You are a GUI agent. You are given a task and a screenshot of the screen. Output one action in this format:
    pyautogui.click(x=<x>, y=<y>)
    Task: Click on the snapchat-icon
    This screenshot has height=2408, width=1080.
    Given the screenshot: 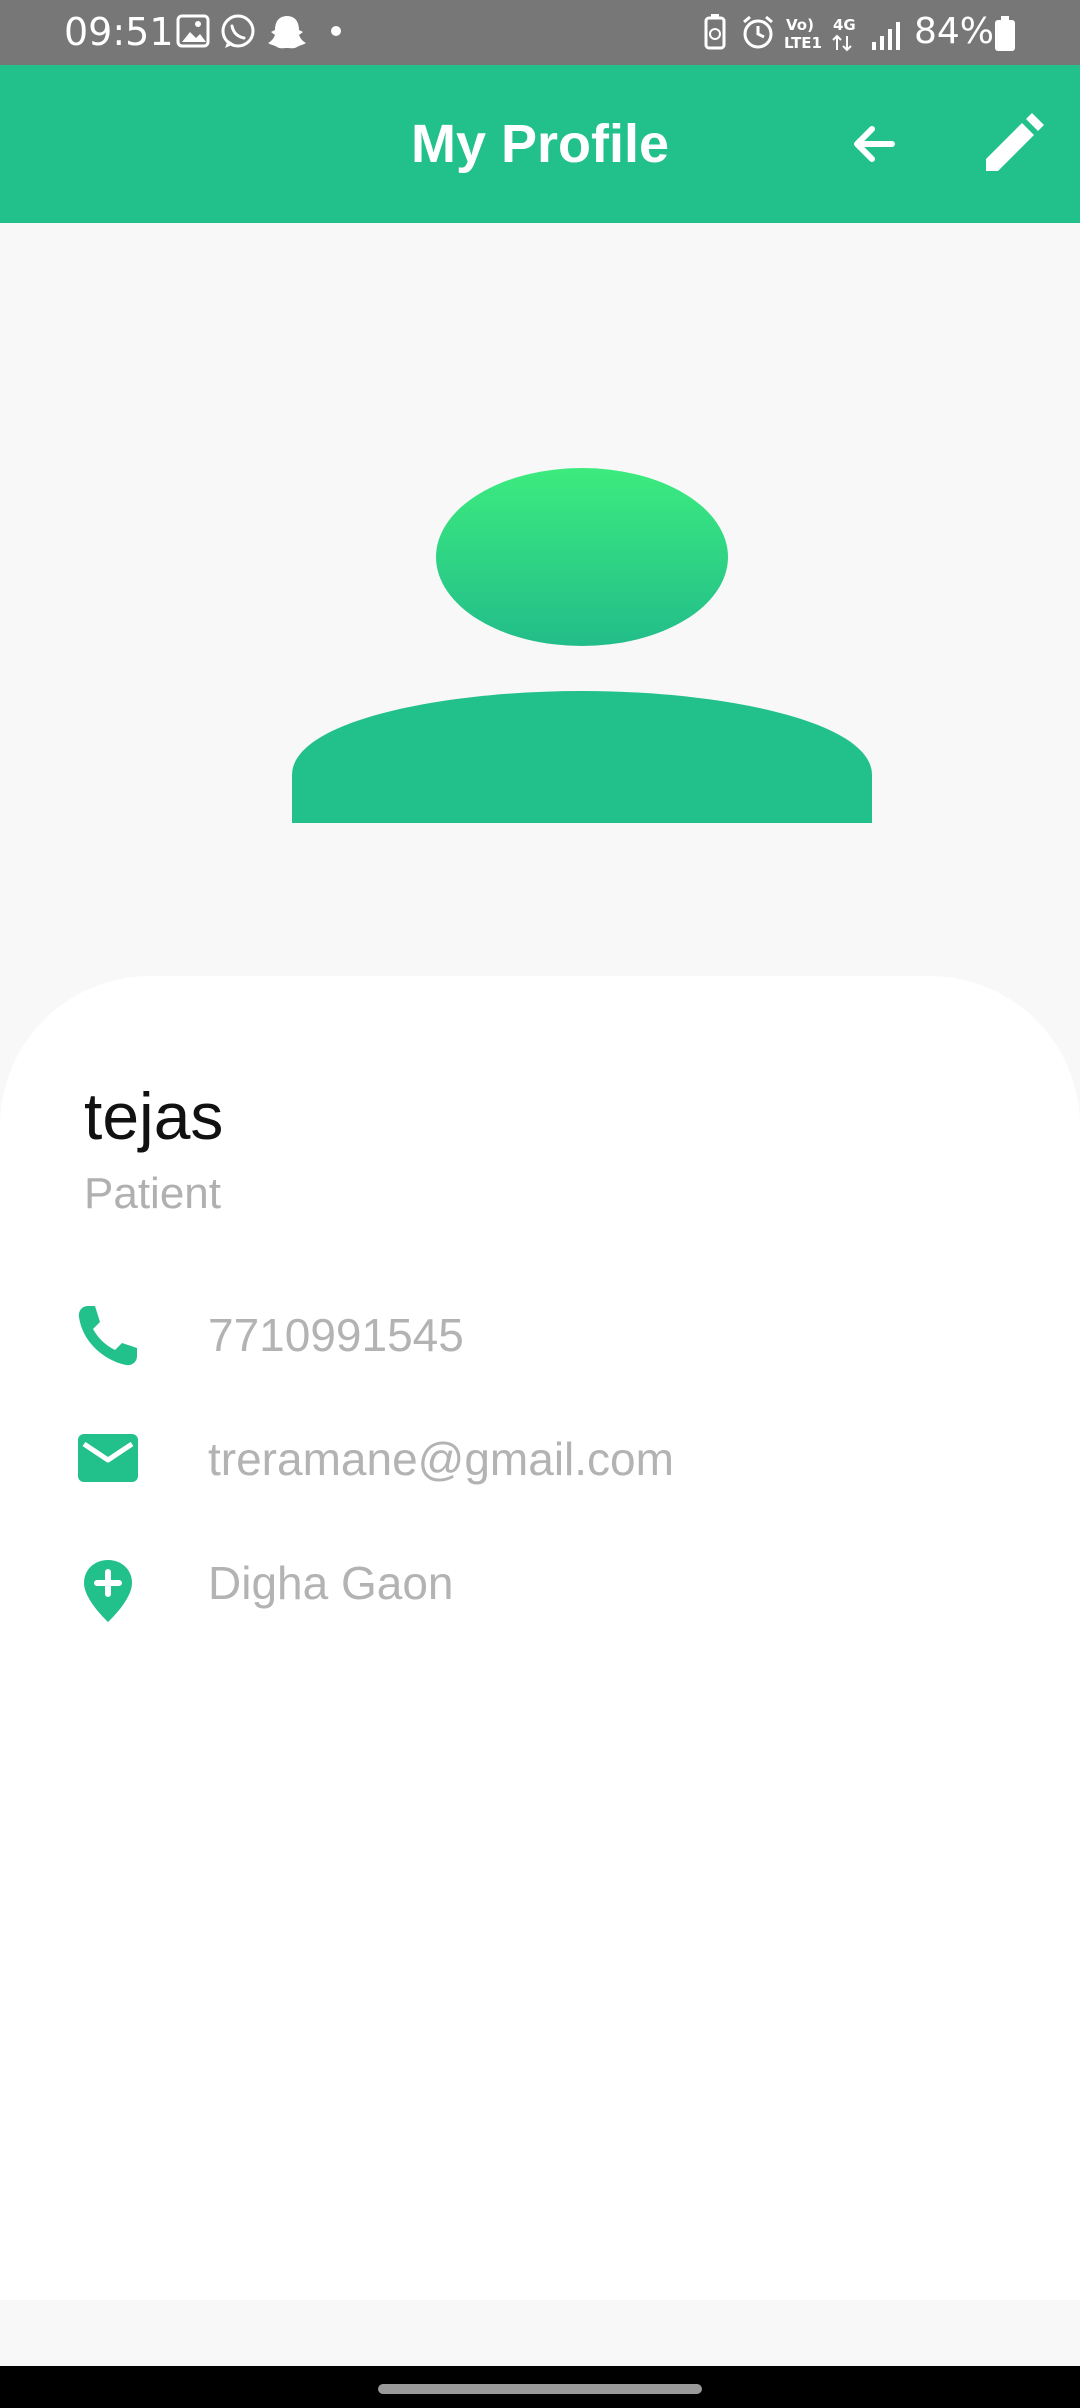 What is the action you would take?
    pyautogui.click(x=287, y=32)
    